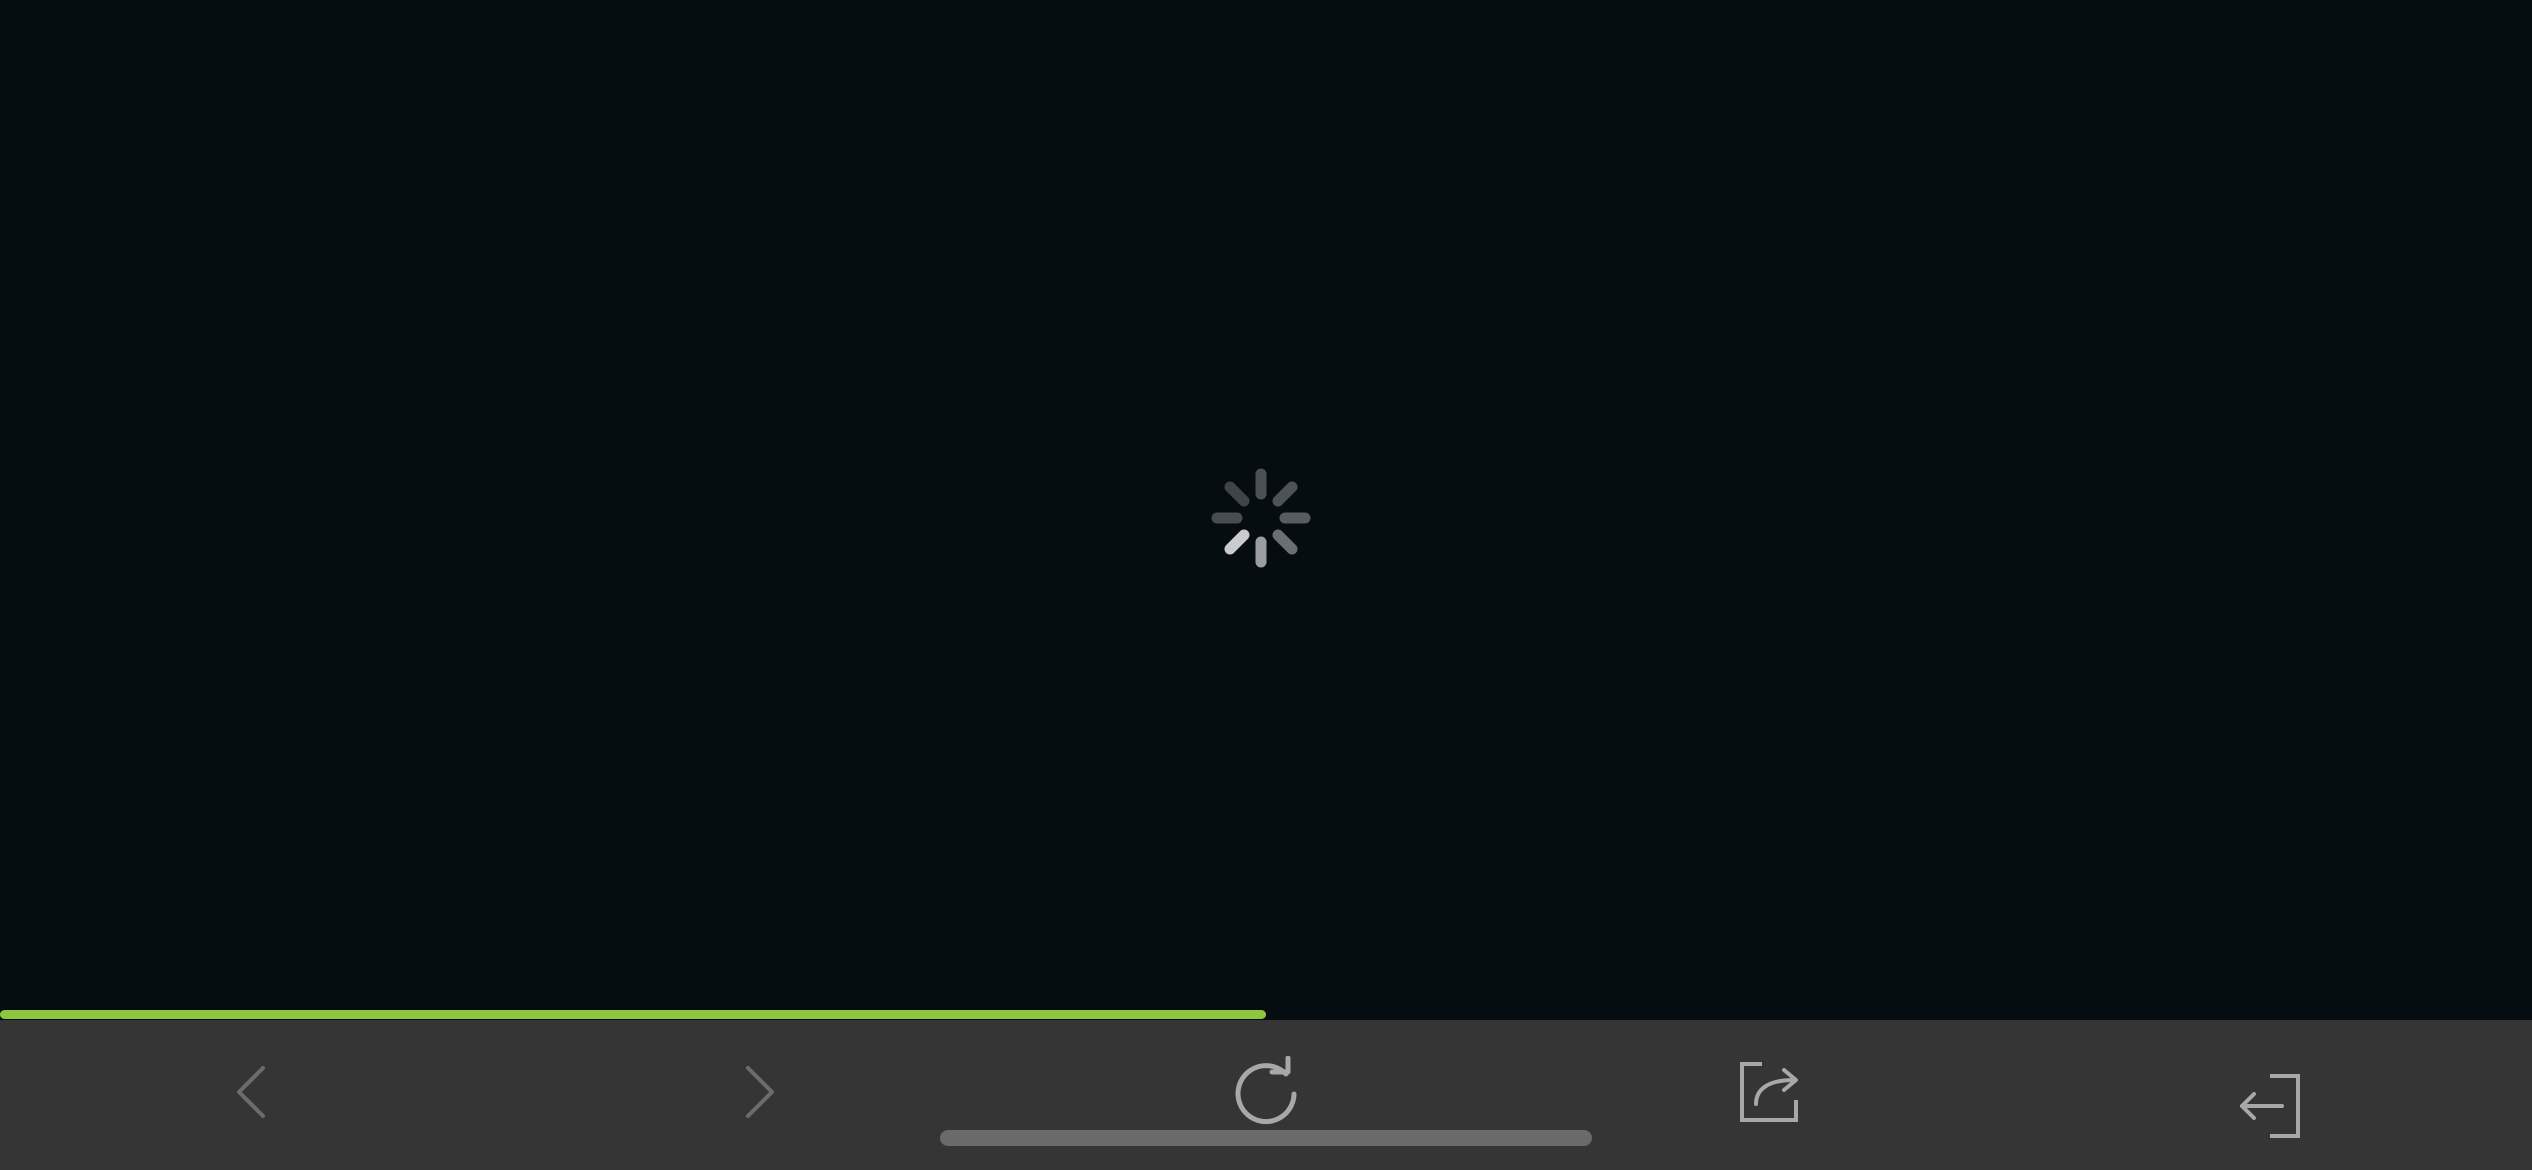 The width and height of the screenshot is (2532, 1170). Describe the element at coordinates (633, 1014) in the screenshot. I see `page-load-progress-fill` at that location.